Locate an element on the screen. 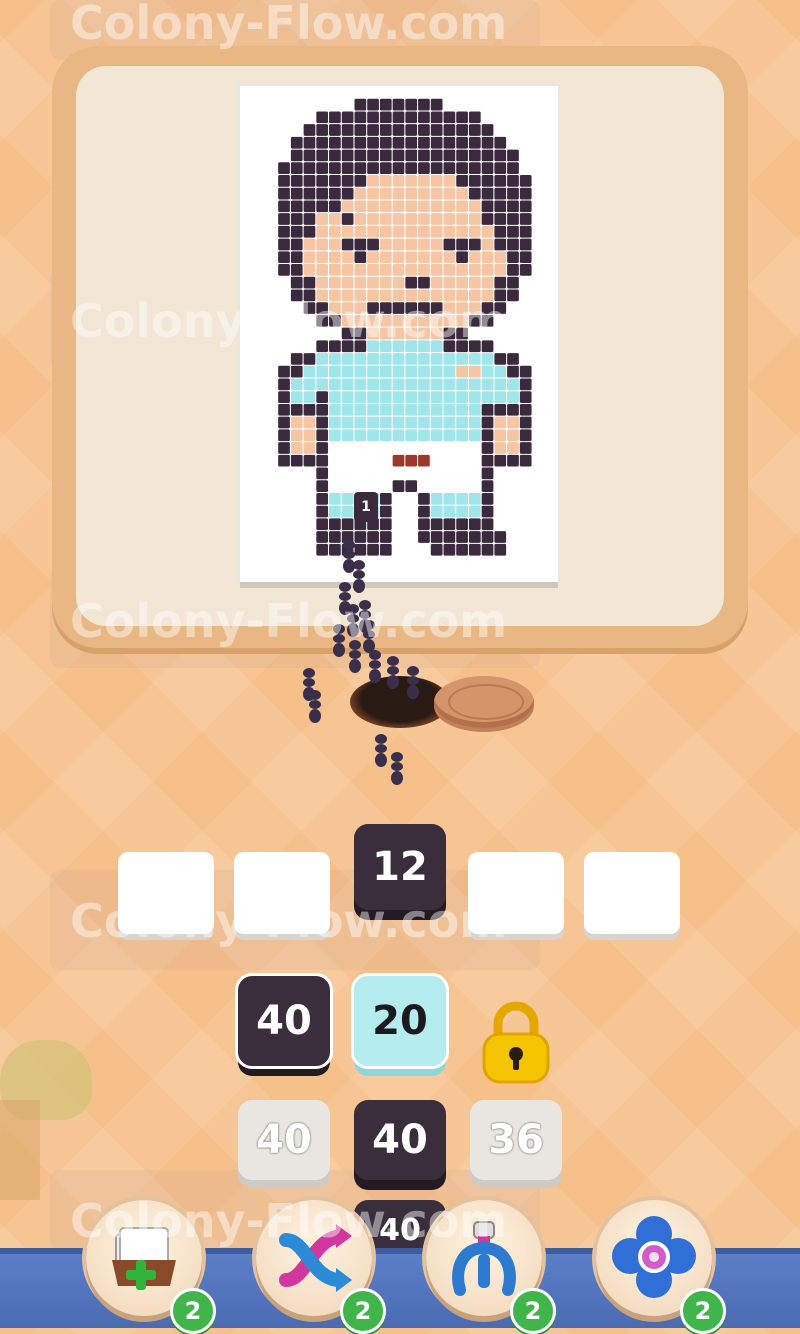 This screenshot has height=1334, width=800. booster-flower: 2 is located at coordinates (661, 1267).